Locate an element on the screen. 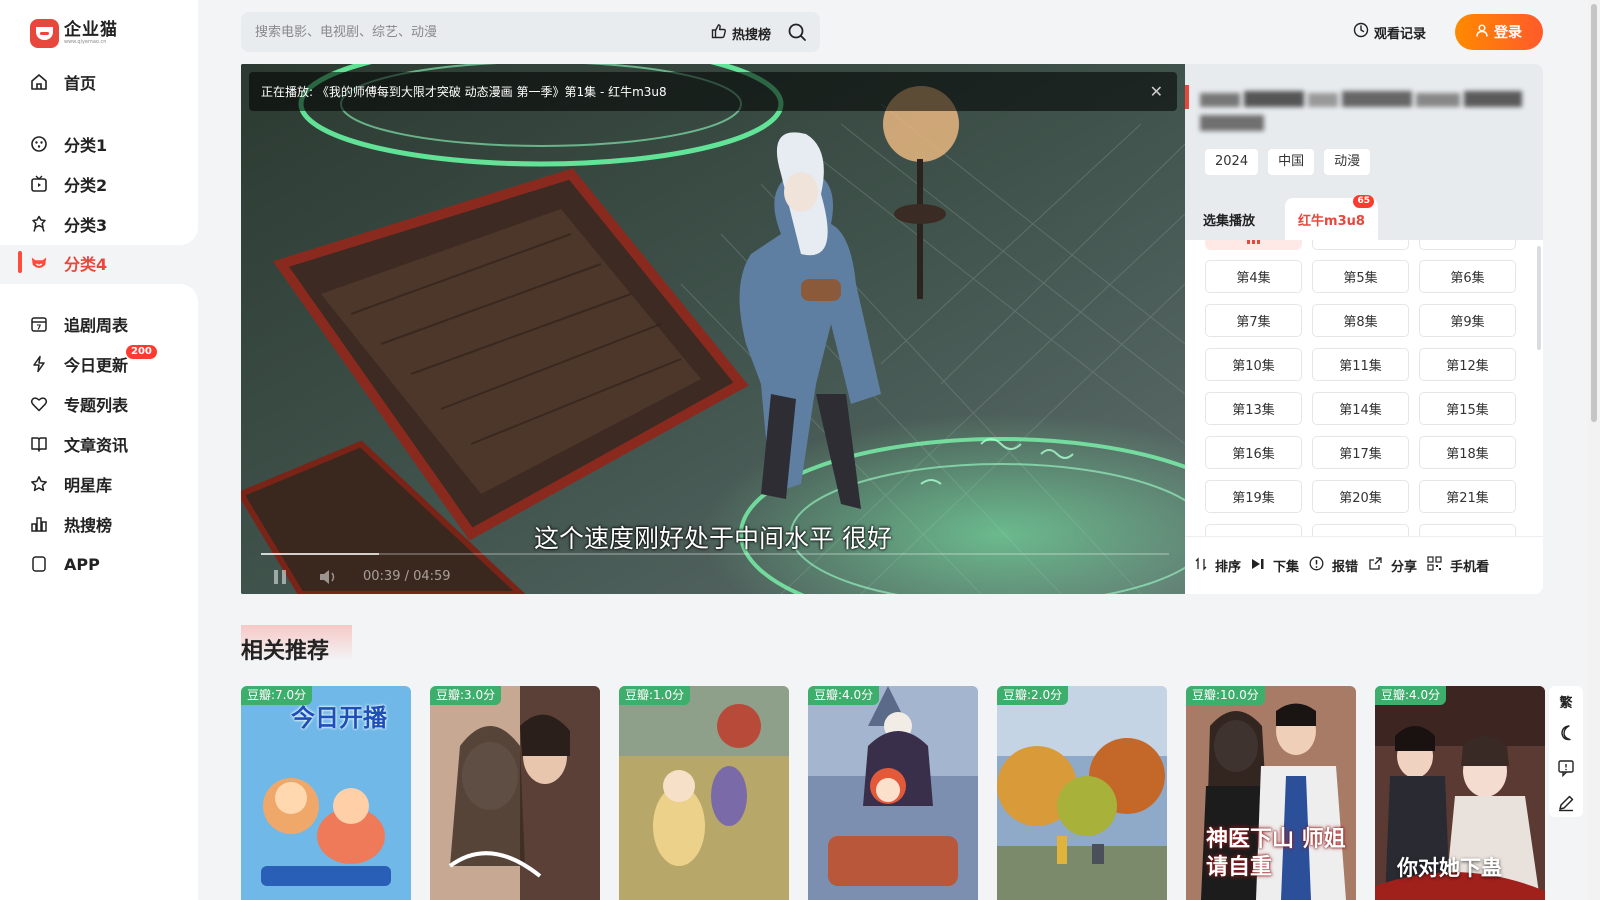  clock-icon is located at coordinates (1361, 32).